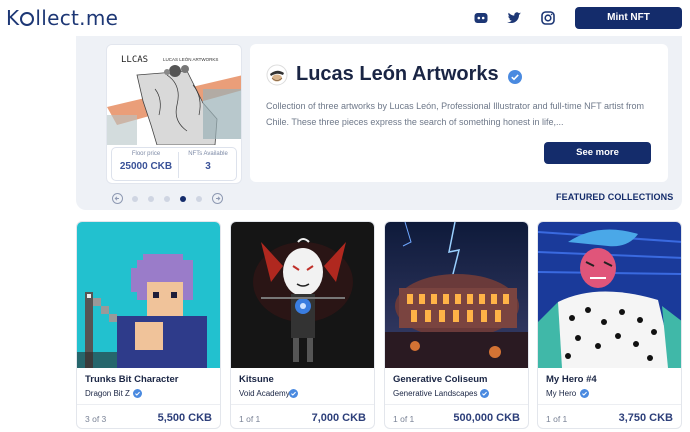  Describe the element at coordinates (107, 393) in the screenshot. I see `nft-collection-name: Dragon Bit Z` at that location.